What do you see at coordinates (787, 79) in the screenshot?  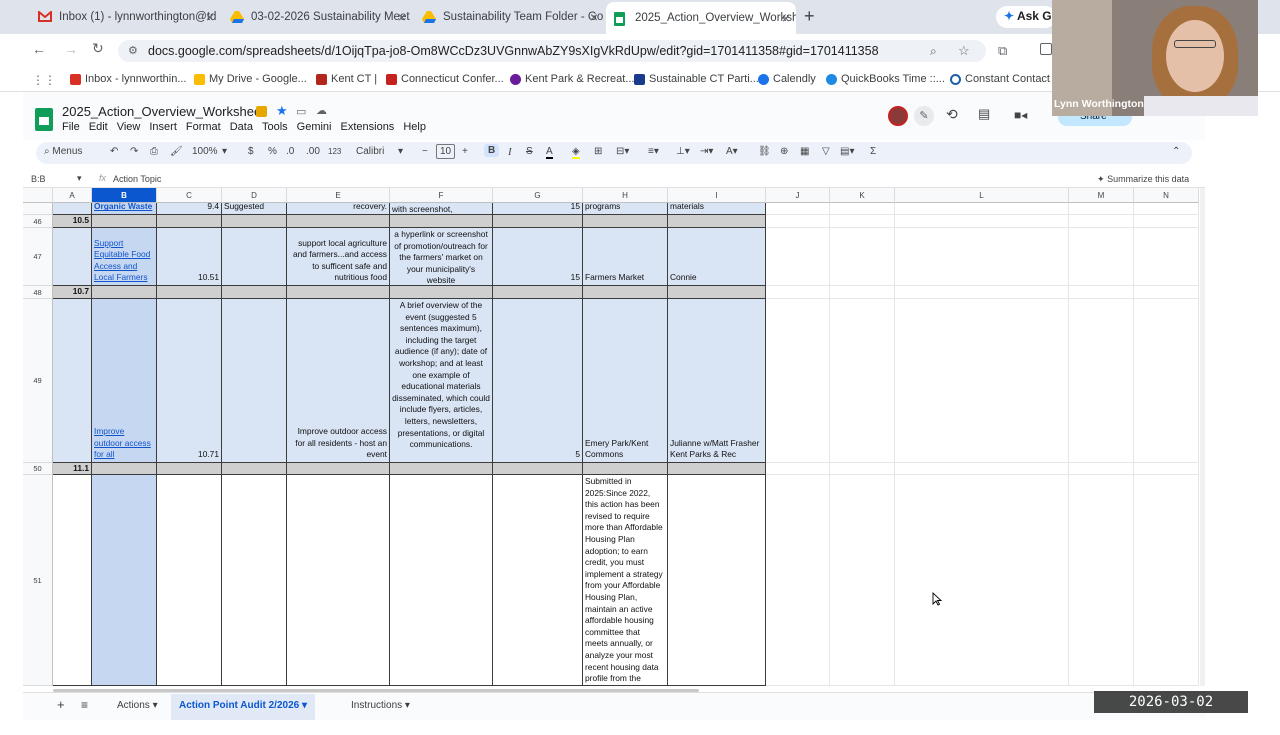 I see `bookmark-calendly: Calendly` at bounding box center [787, 79].